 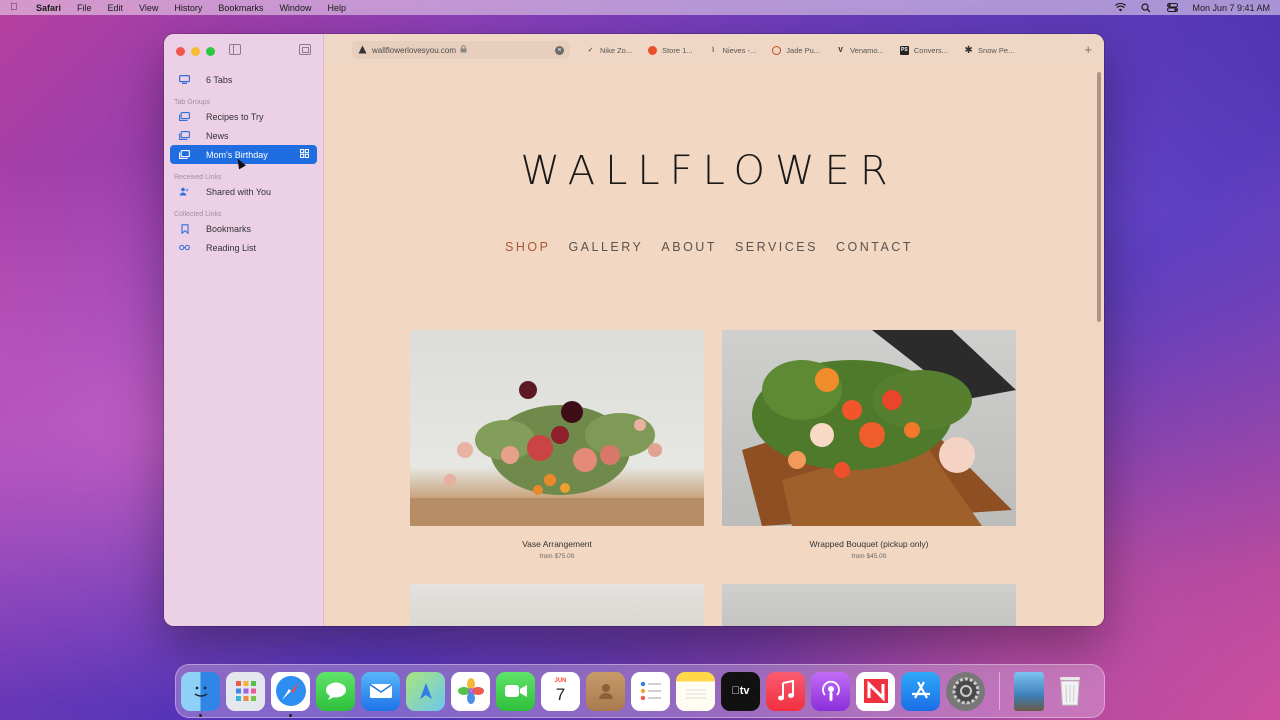 What do you see at coordinates (192, 102) in the screenshot?
I see `tab-groups-header: Tab Groups` at bounding box center [192, 102].